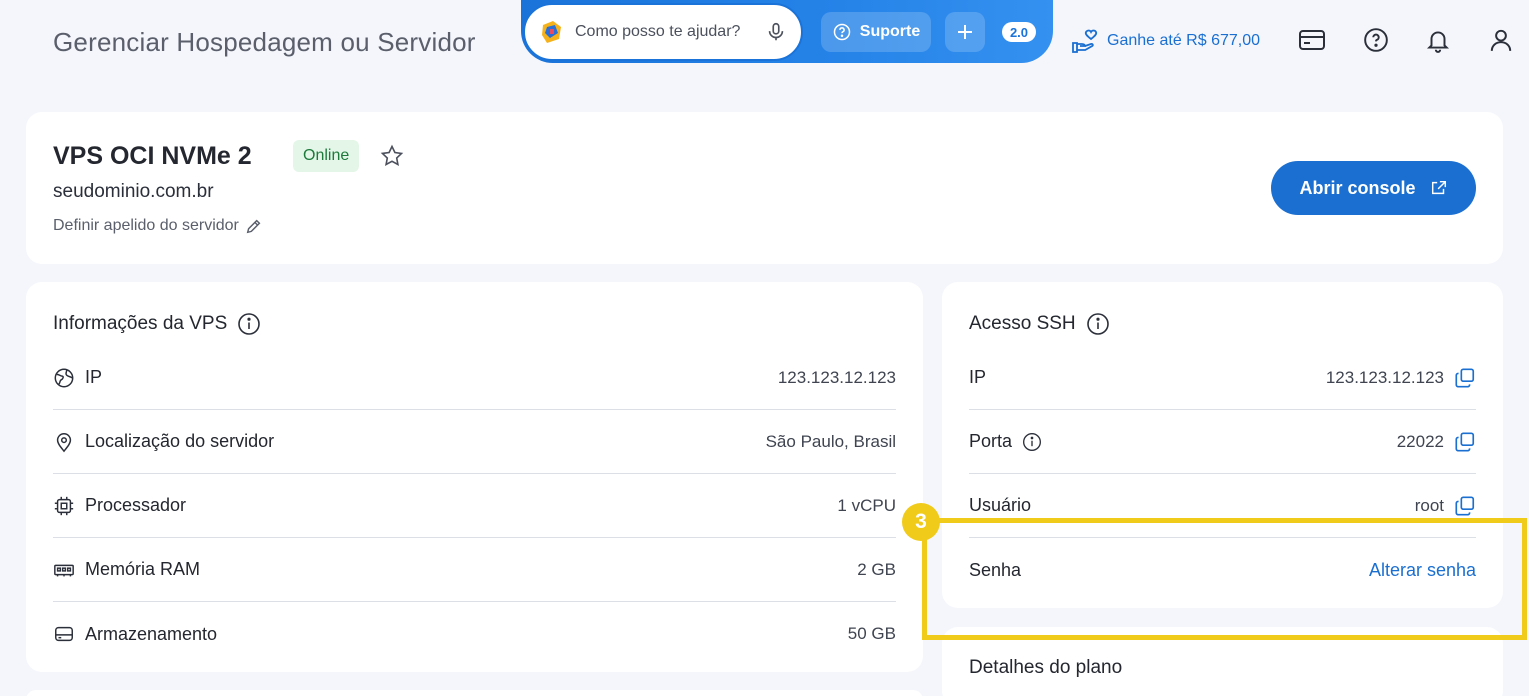 This screenshot has width=1529, height=696. I want to click on earn-link: Ganhe até R$ 677,00, so click(1165, 41).